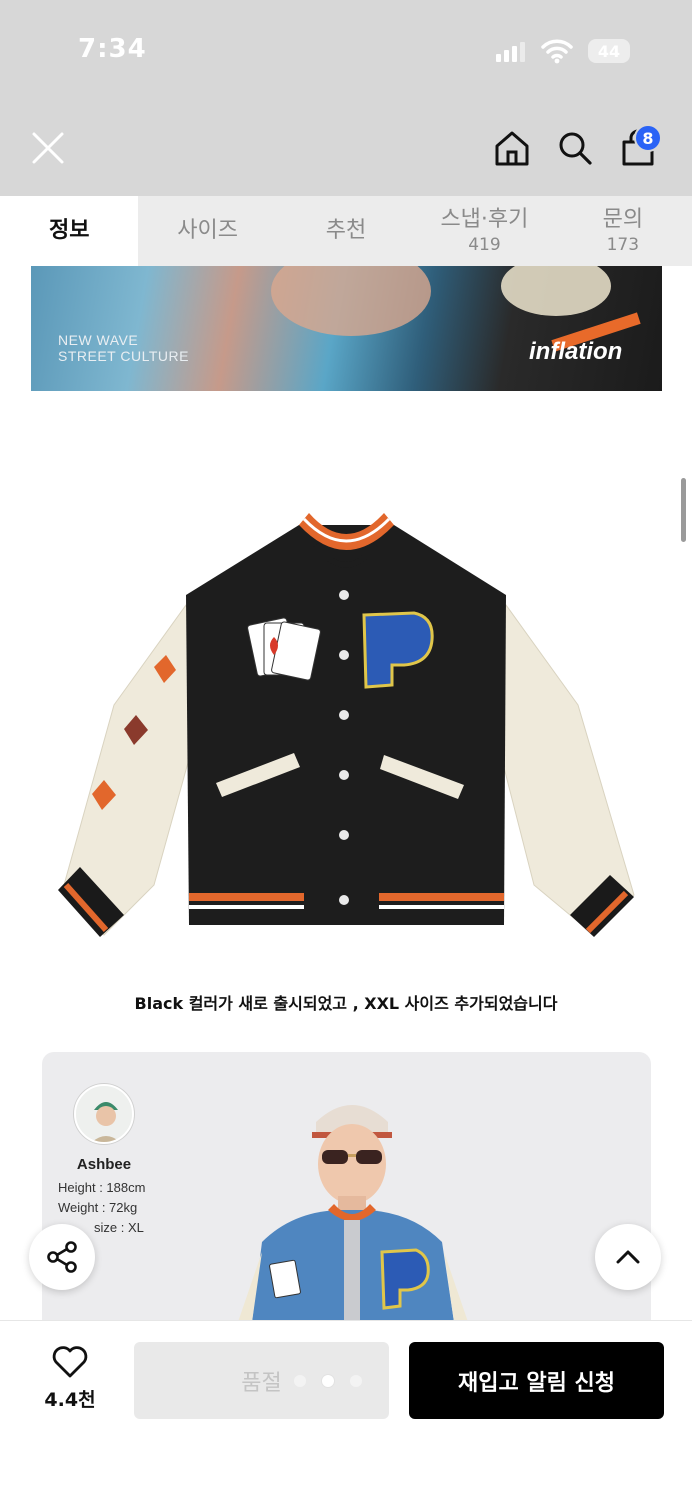 This screenshot has height=1500, width=692. Describe the element at coordinates (346, 1410) in the screenshot. I see `purchase-bottom-bar: 4.4천 품절 재입고 알림 신청` at that location.